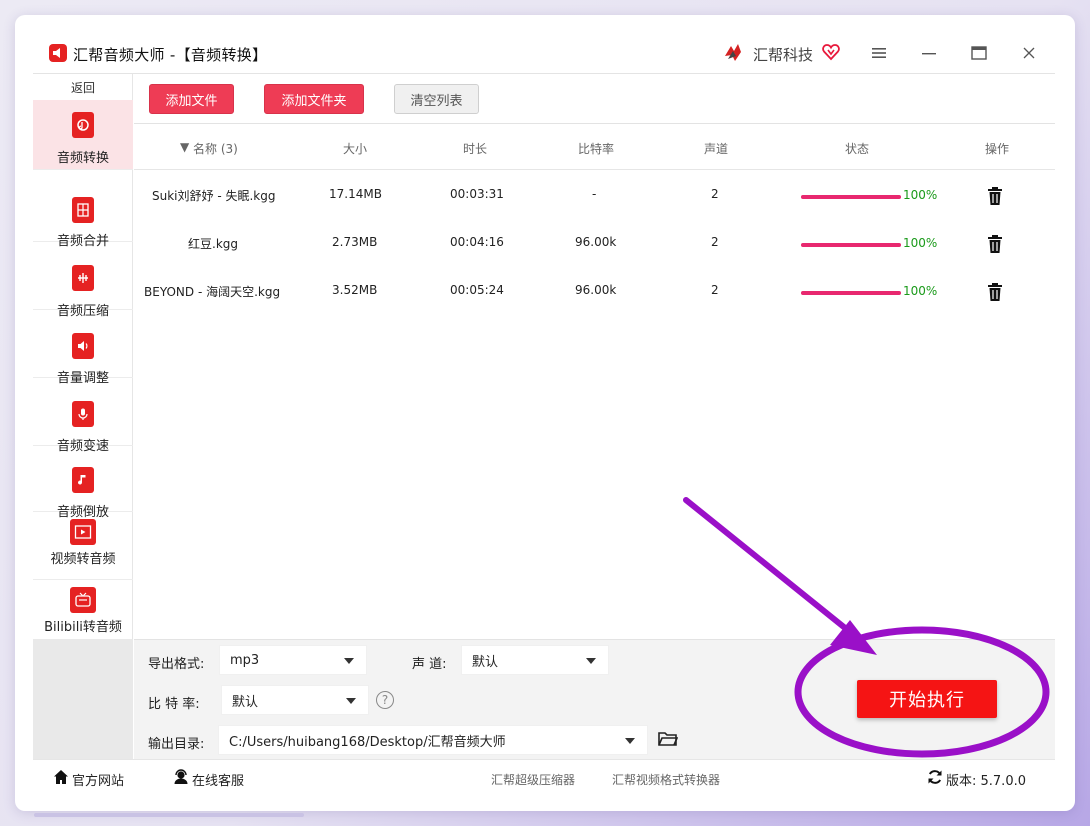 This screenshot has height=826, width=1090. Describe the element at coordinates (83, 87) in the screenshot. I see `back-button: 返回` at that location.